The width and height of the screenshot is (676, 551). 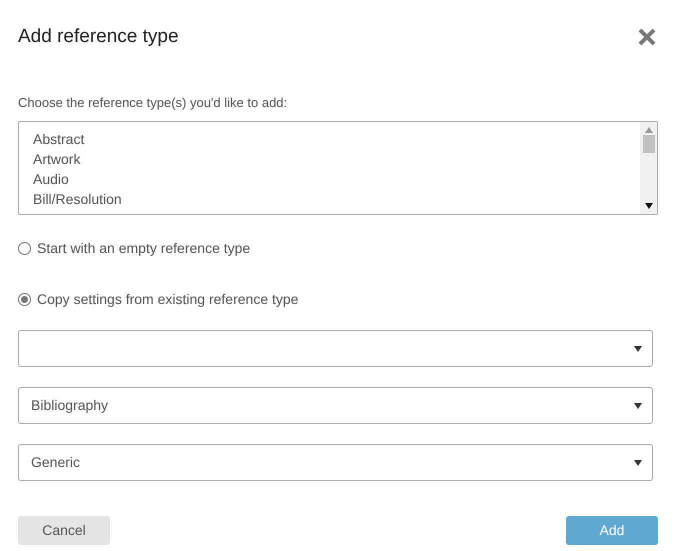 What do you see at coordinates (329, 179) in the screenshot?
I see `list-option: Audio` at bounding box center [329, 179].